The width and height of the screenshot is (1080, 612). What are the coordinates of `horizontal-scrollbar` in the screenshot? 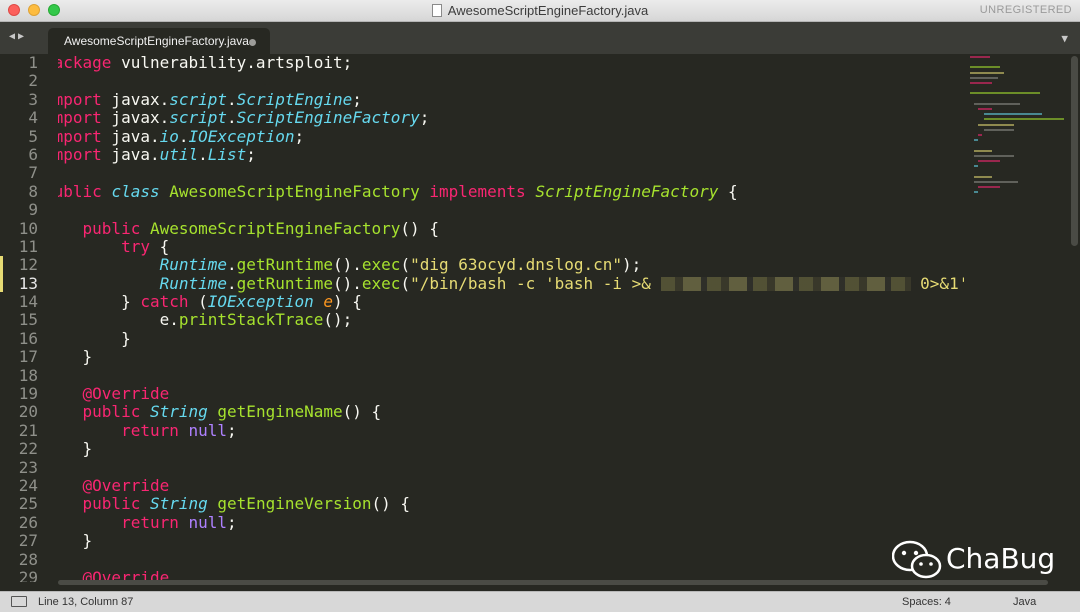 It's located at (553, 582).